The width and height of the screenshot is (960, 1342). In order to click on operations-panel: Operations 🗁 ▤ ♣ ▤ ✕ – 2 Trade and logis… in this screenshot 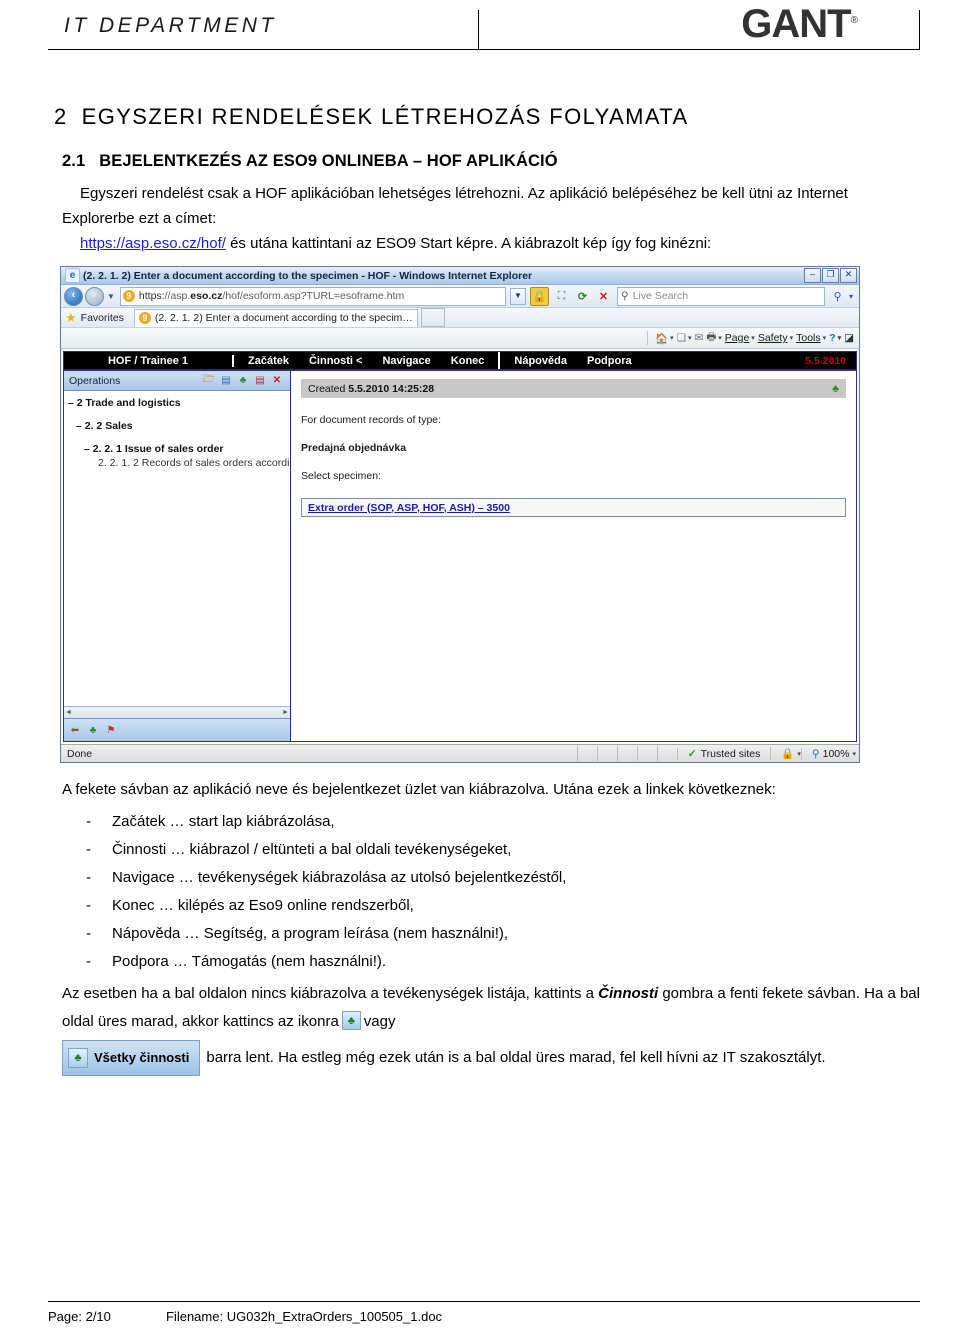, I will do `click(177, 556)`.